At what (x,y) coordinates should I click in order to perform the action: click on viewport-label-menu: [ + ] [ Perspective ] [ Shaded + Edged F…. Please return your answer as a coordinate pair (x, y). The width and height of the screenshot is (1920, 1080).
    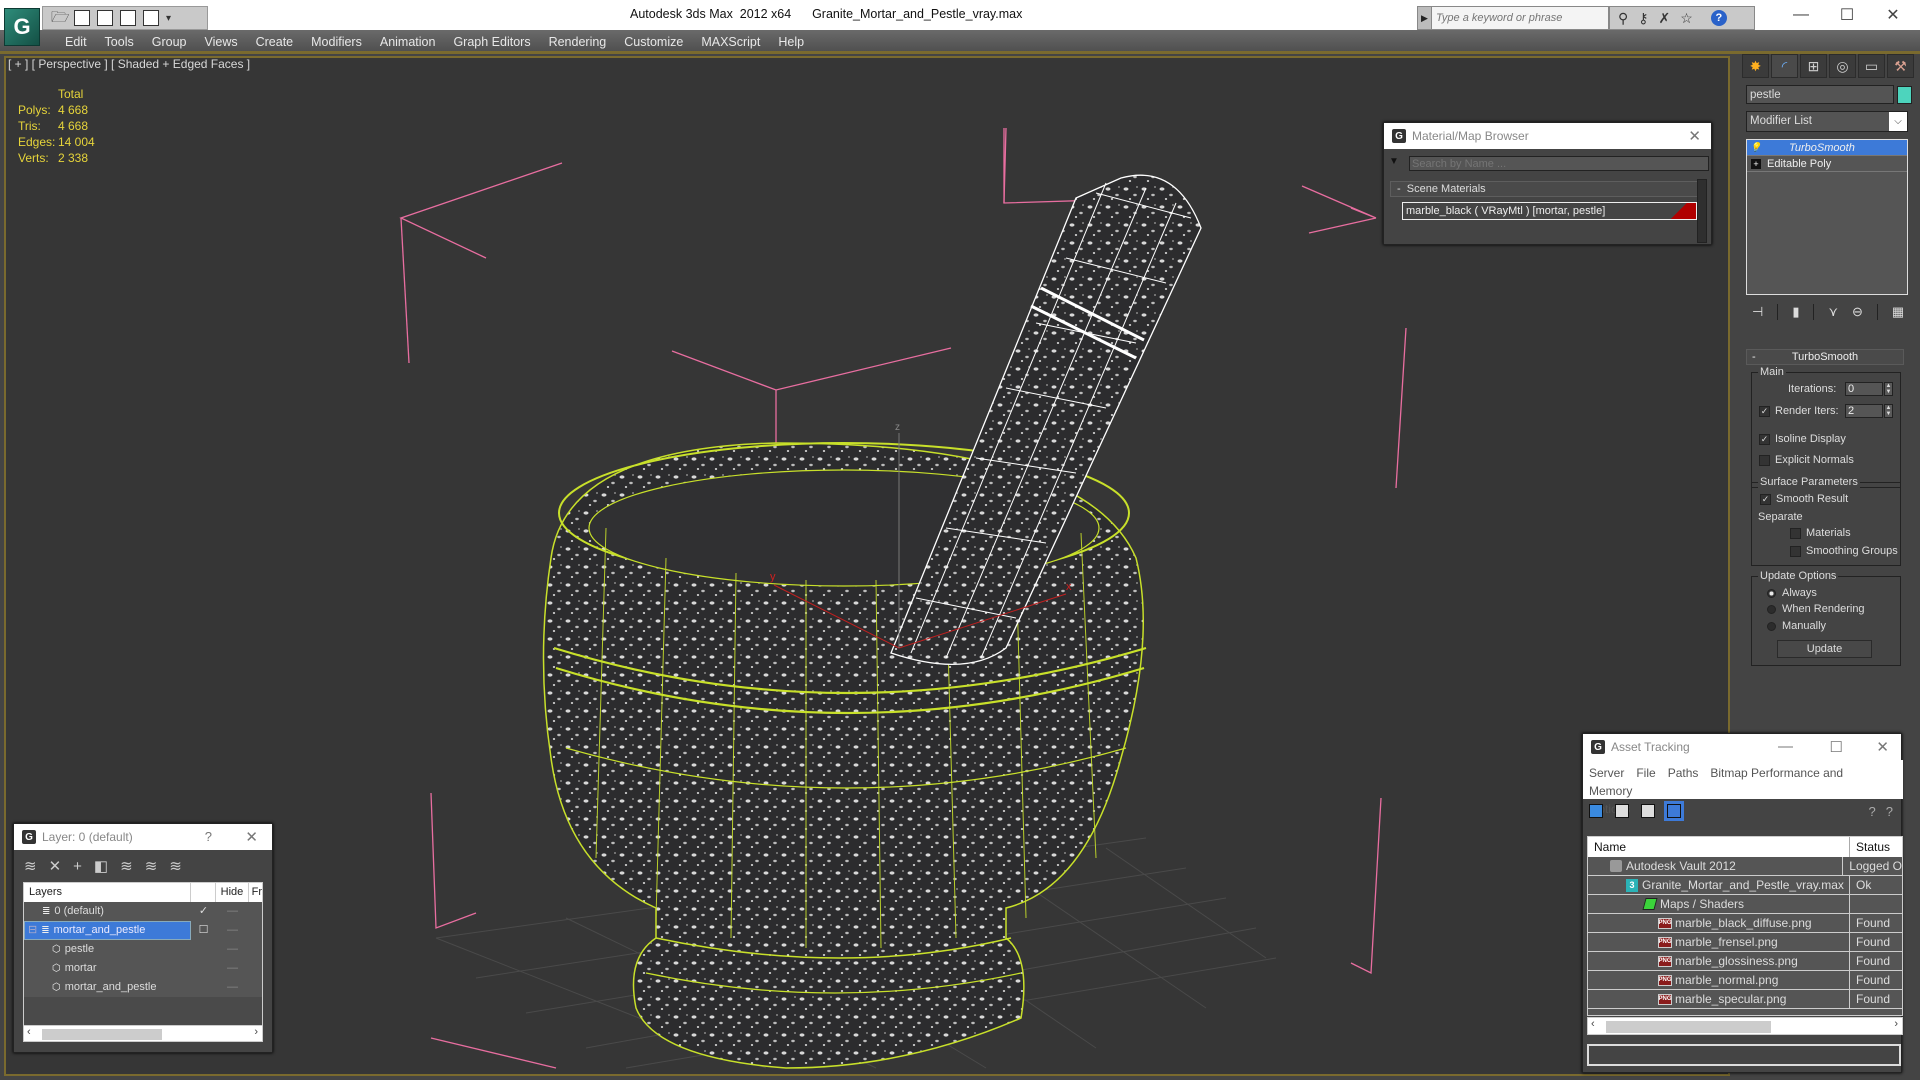
    Looking at the image, I should click on (129, 64).